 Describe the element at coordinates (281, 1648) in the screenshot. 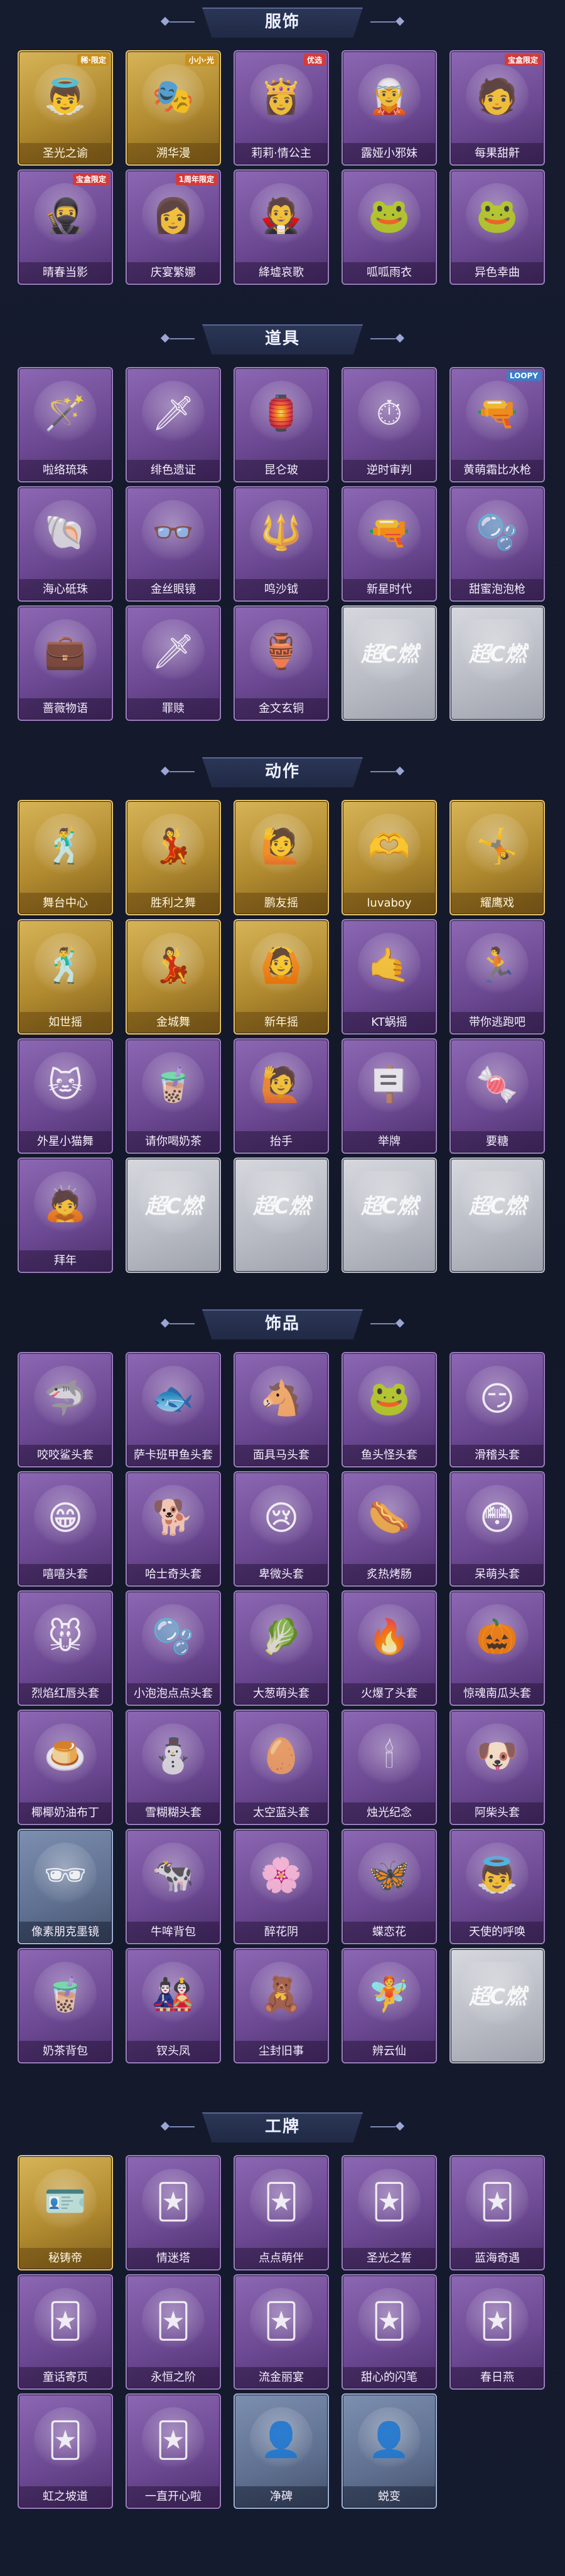

I see `item-card: 🥬 大葱萌头套` at that location.